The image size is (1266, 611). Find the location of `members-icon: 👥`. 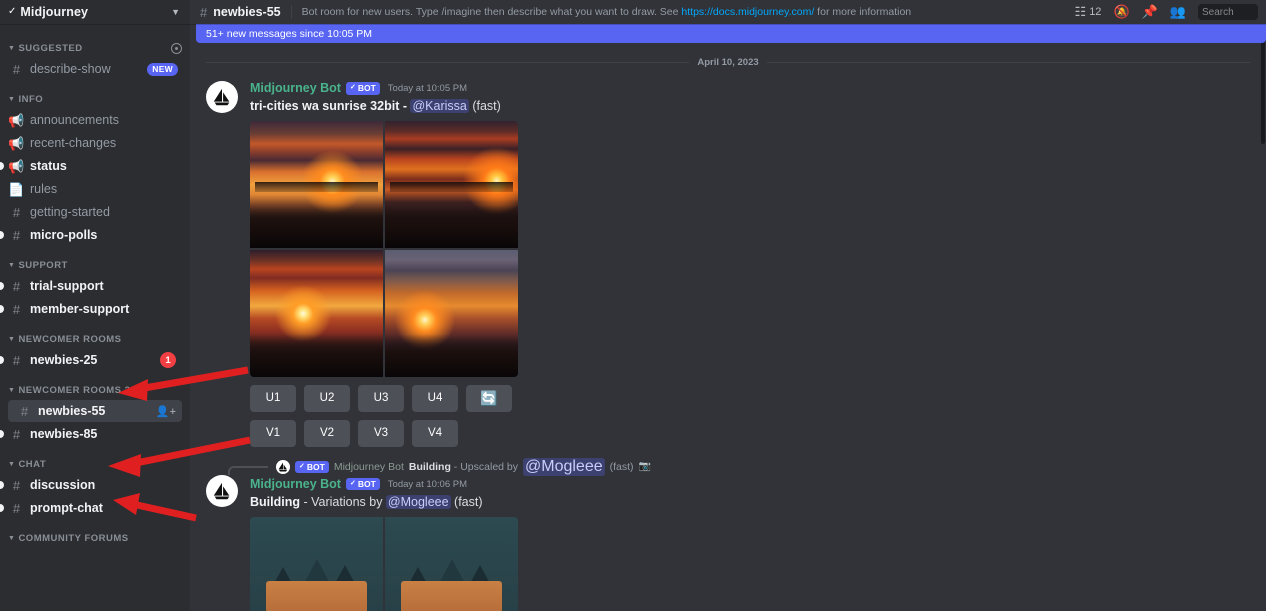

members-icon: 👥 is located at coordinates (1178, 12).